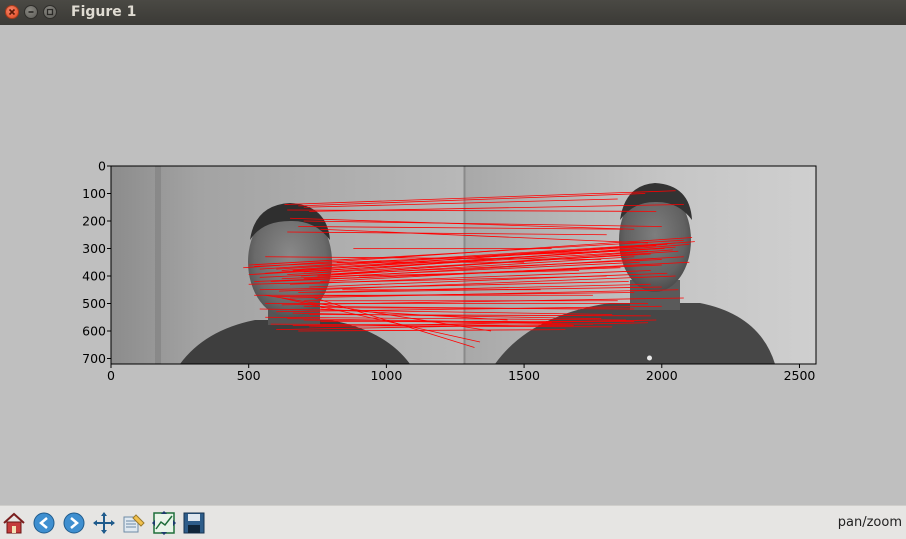 The width and height of the screenshot is (906, 539). What do you see at coordinates (104, 12) in the screenshot?
I see `window-title: Figure 1` at bounding box center [104, 12].